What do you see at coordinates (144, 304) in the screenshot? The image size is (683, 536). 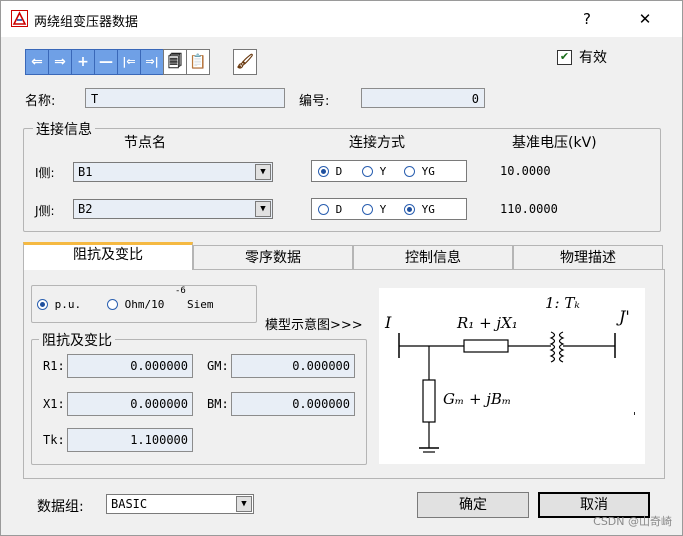 I see `unit-ohm-label: Ohm/10` at bounding box center [144, 304].